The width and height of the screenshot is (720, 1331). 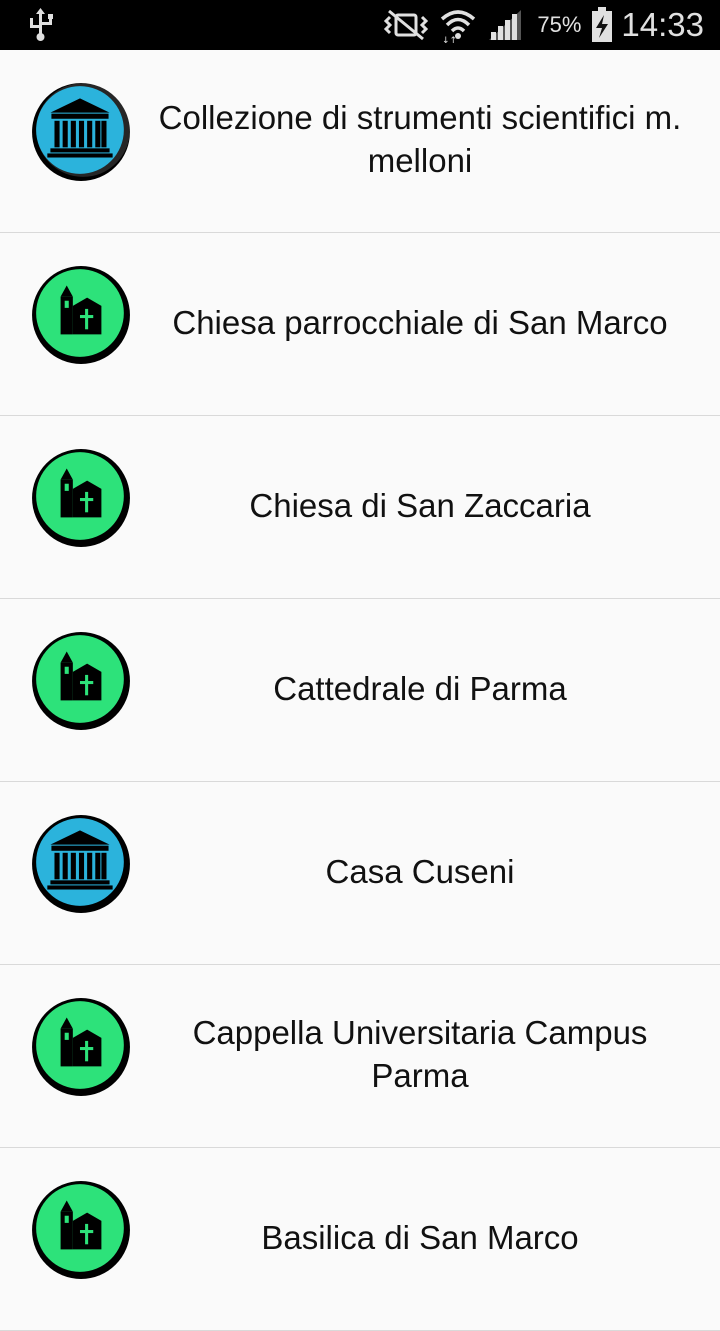 I want to click on list-item: Chiesa parrocchiale di San Marco, so click(x=360, y=324).